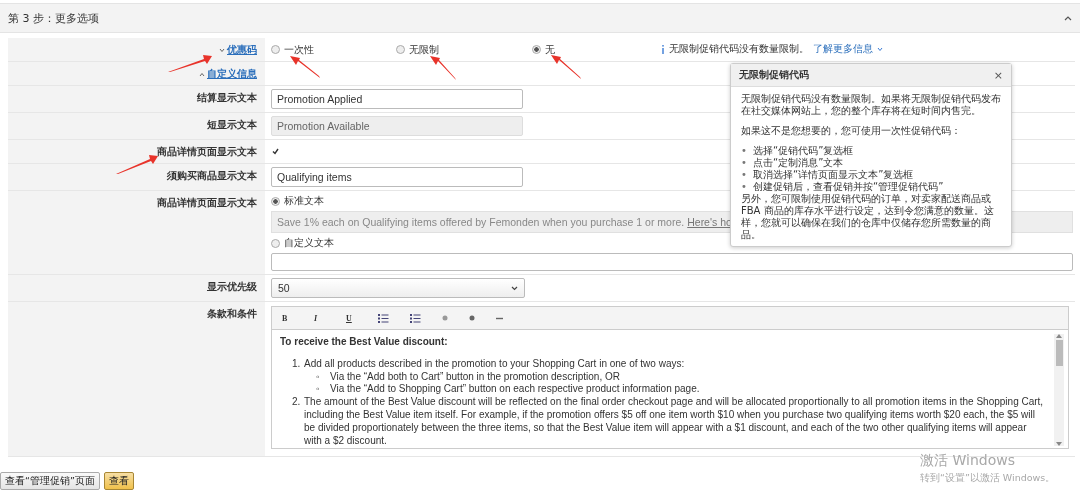 The height and width of the screenshot is (490, 1080). What do you see at coordinates (364, 342) in the screenshot?
I see `terms-heading: To receive the Best Value discount:` at bounding box center [364, 342].